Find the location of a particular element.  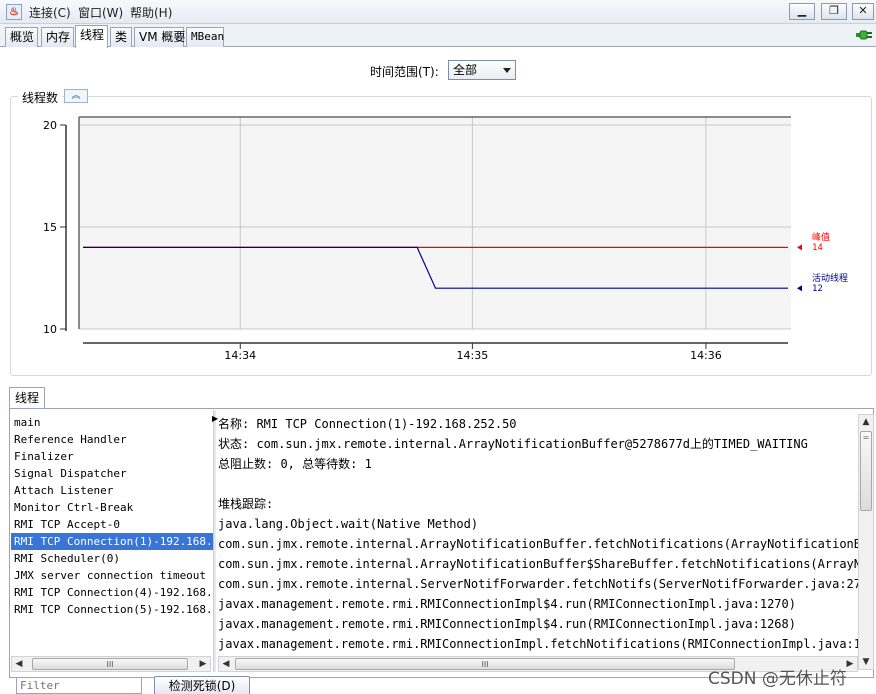

thread-list-item: RMI TCP Accept-0 is located at coordinates (112, 524).